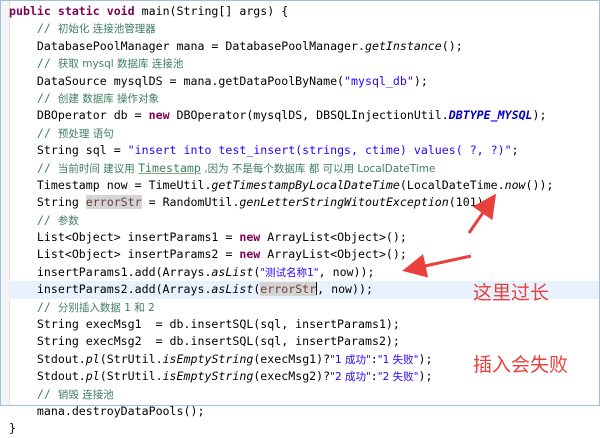  Describe the element at coordinates (398, 377) in the screenshot. I see `code-token: "2 失败"` at that location.